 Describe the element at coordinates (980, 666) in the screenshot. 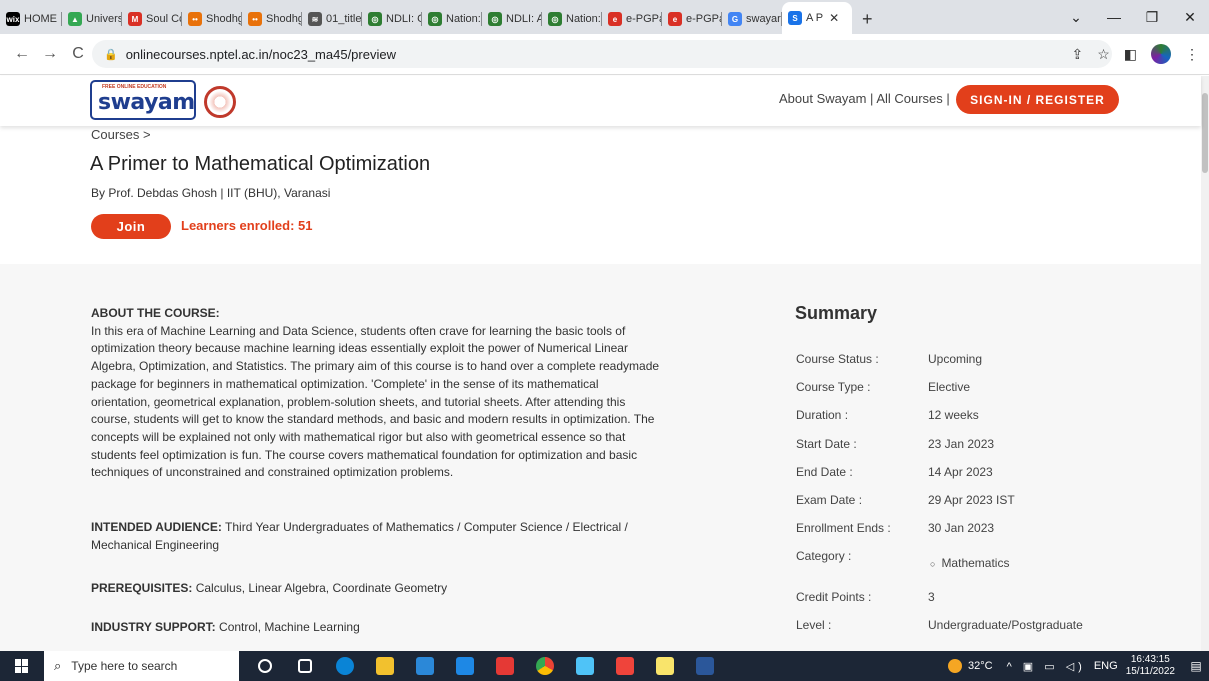

I see `temperature: 32°C` at that location.